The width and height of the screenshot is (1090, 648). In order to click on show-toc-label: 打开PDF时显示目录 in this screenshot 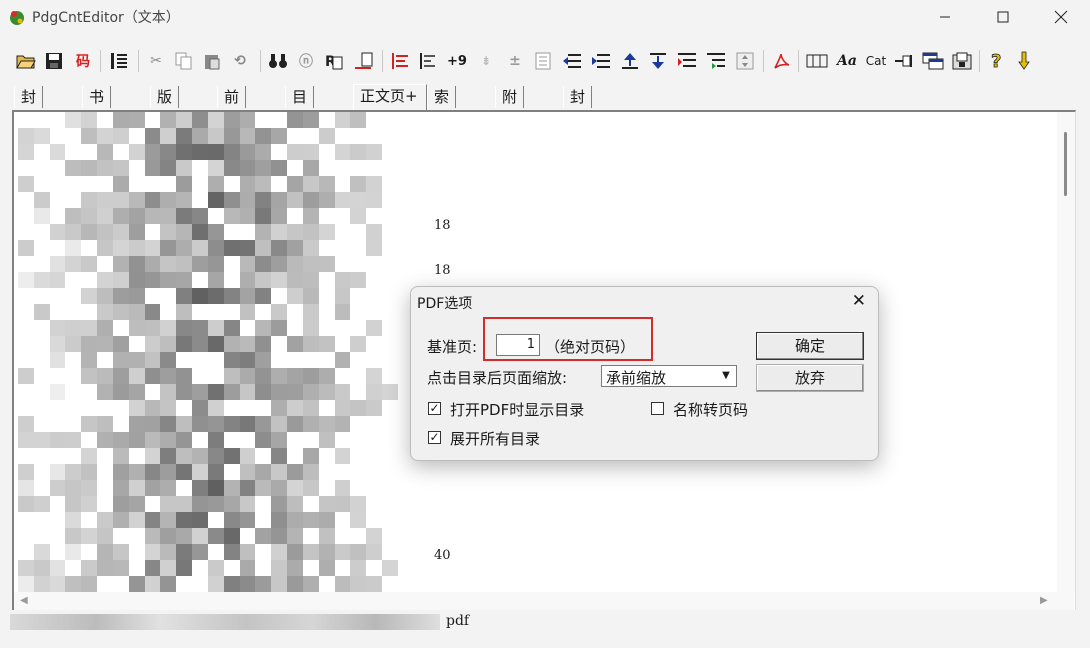, I will do `click(517, 410)`.